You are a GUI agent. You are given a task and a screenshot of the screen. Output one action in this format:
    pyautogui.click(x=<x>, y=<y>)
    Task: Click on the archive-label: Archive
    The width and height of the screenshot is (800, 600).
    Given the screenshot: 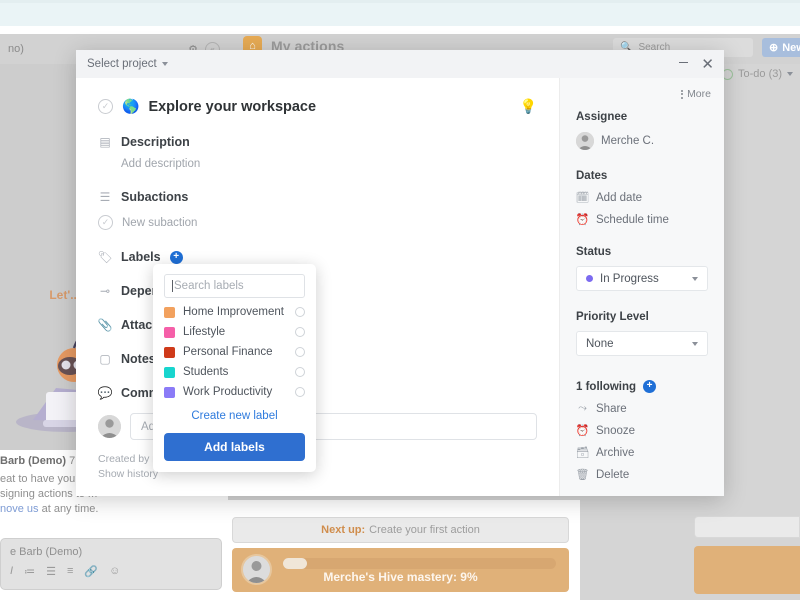 What is the action you would take?
    pyautogui.click(x=615, y=452)
    